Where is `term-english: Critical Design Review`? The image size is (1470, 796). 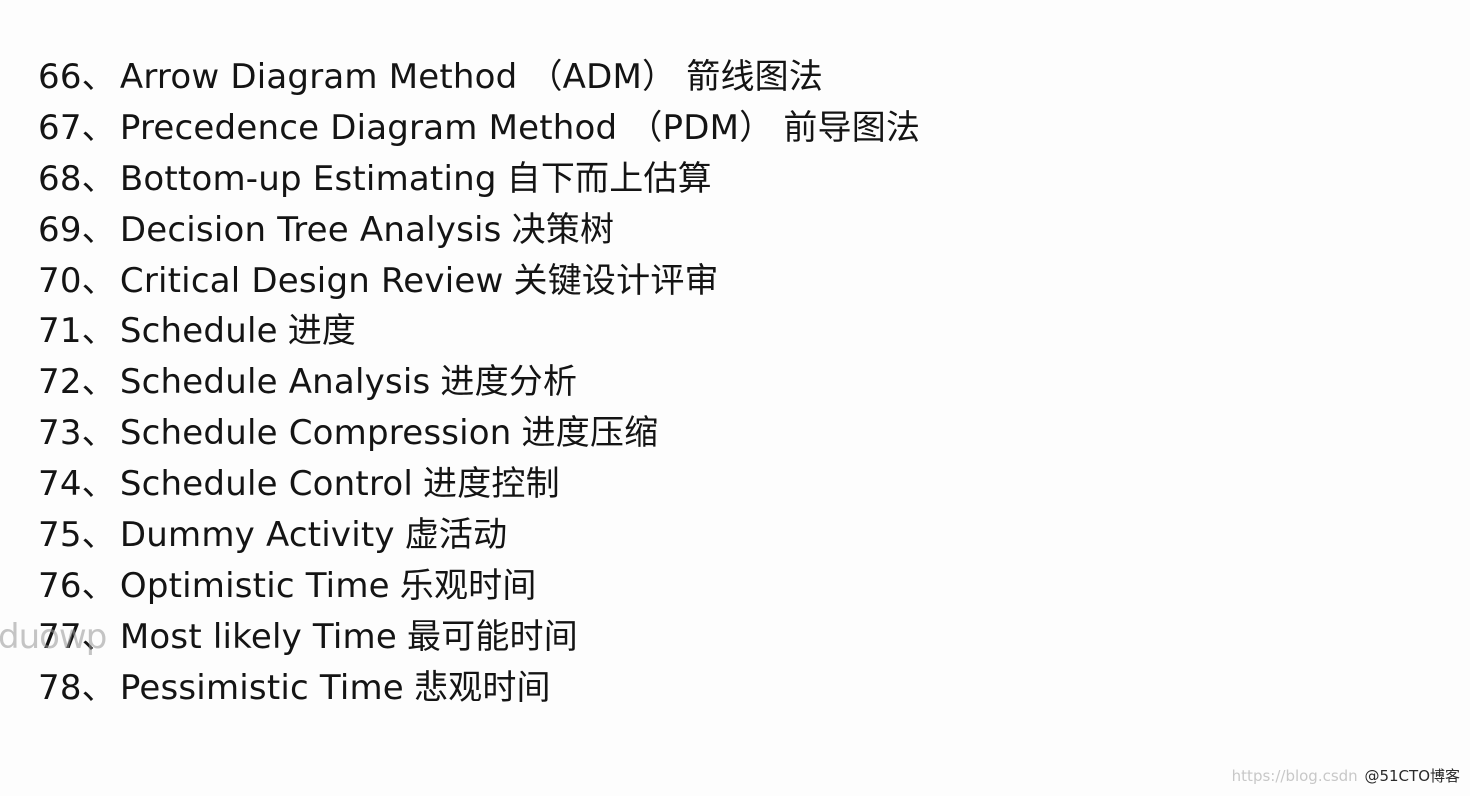
term-english: Critical Design Review is located at coordinates (311, 280).